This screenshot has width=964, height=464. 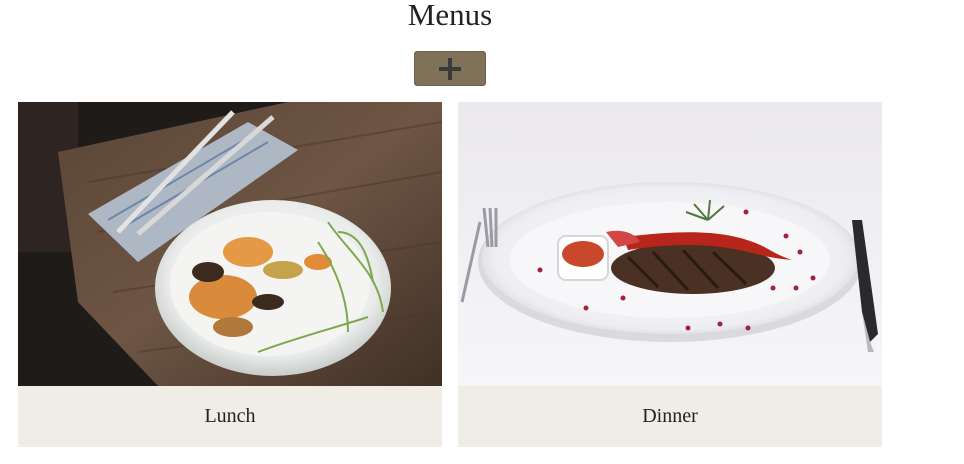 I want to click on add-menu-button, so click(x=450, y=68).